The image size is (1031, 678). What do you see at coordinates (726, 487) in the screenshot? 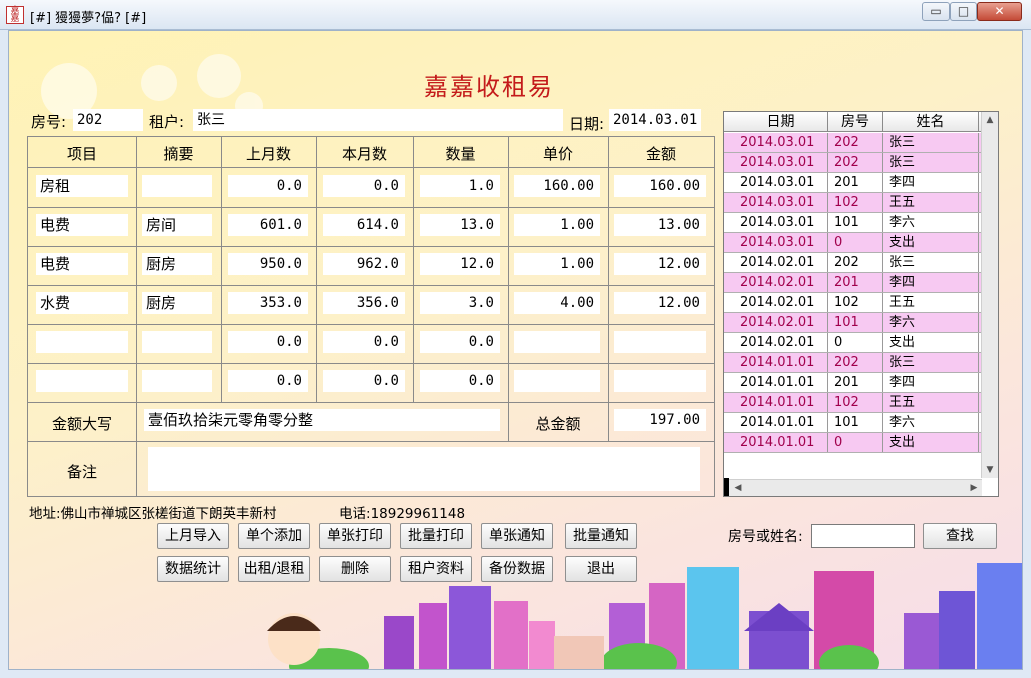
I see `records-corner` at bounding box center [726, 487].